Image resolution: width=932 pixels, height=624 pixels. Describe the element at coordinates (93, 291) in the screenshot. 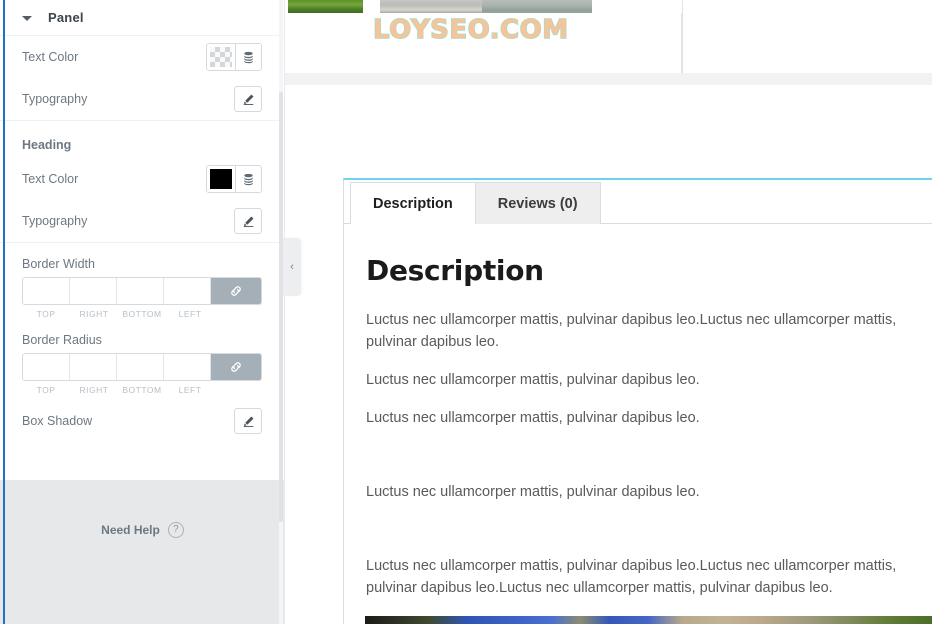

I see `border-width-right-input` at that location.